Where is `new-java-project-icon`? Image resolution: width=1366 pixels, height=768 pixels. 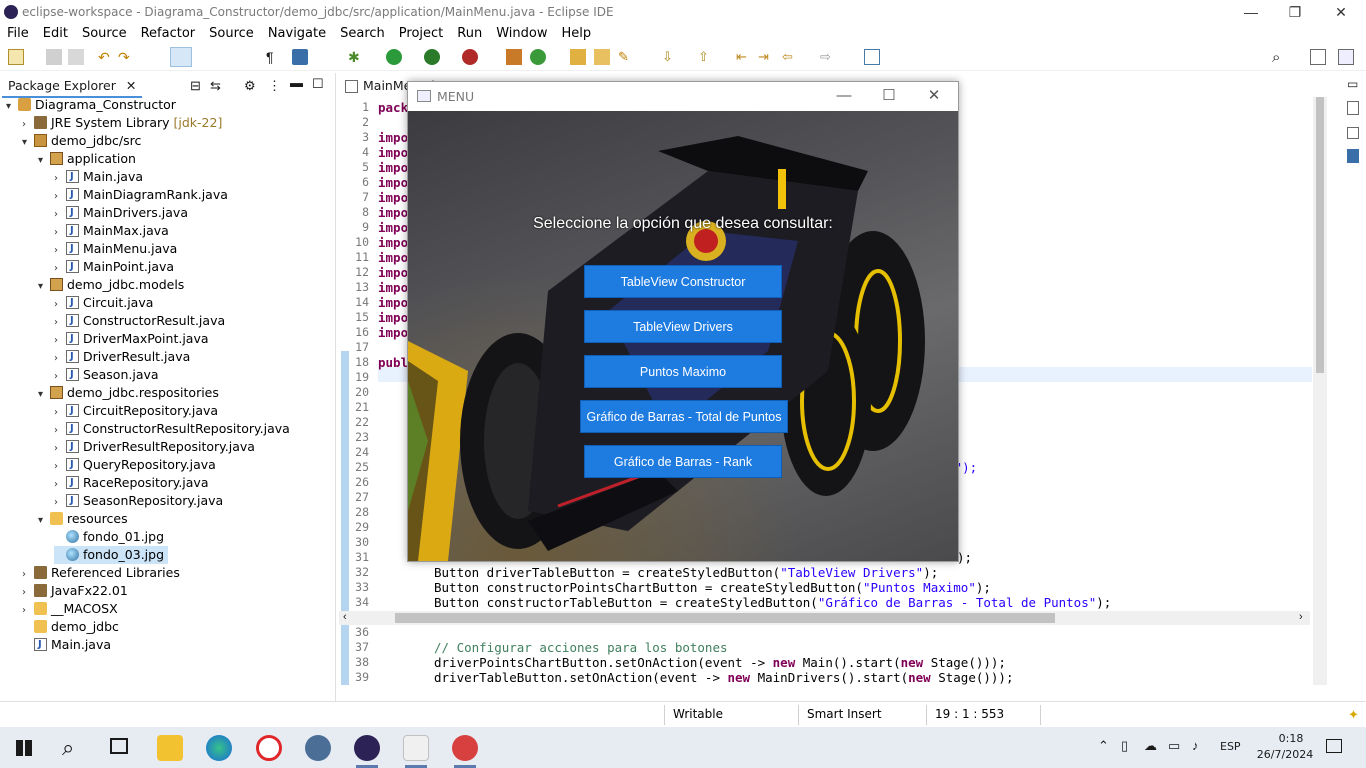
new-java-project-icon is located at coordinates (514, 57).